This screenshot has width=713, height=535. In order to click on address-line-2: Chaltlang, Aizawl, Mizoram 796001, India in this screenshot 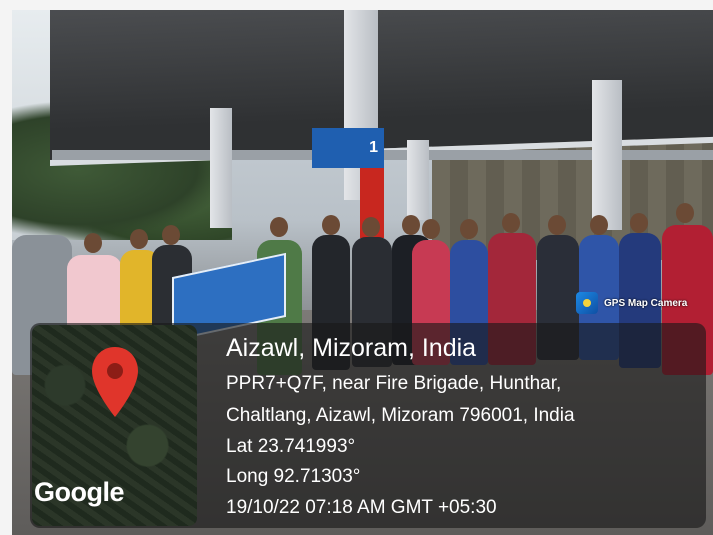, I will do `click(400, 415)`.